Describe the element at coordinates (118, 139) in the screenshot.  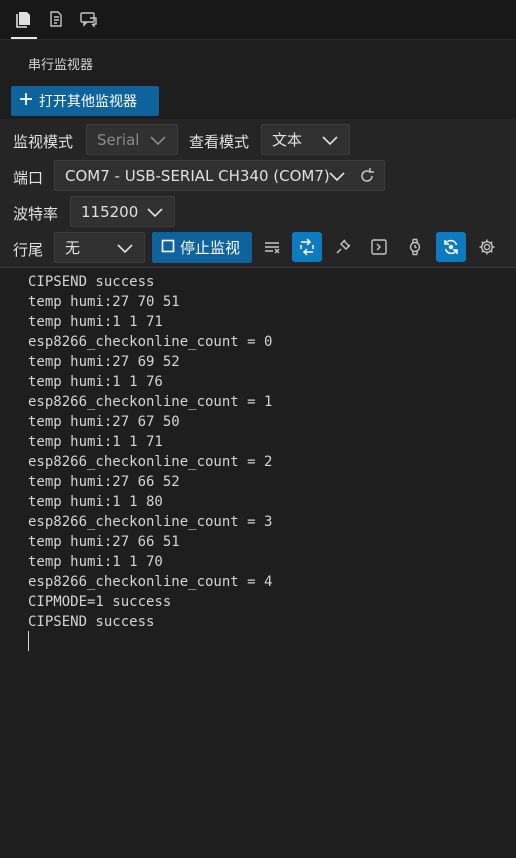
I see `monitor-mode-value: Serial` at that location.